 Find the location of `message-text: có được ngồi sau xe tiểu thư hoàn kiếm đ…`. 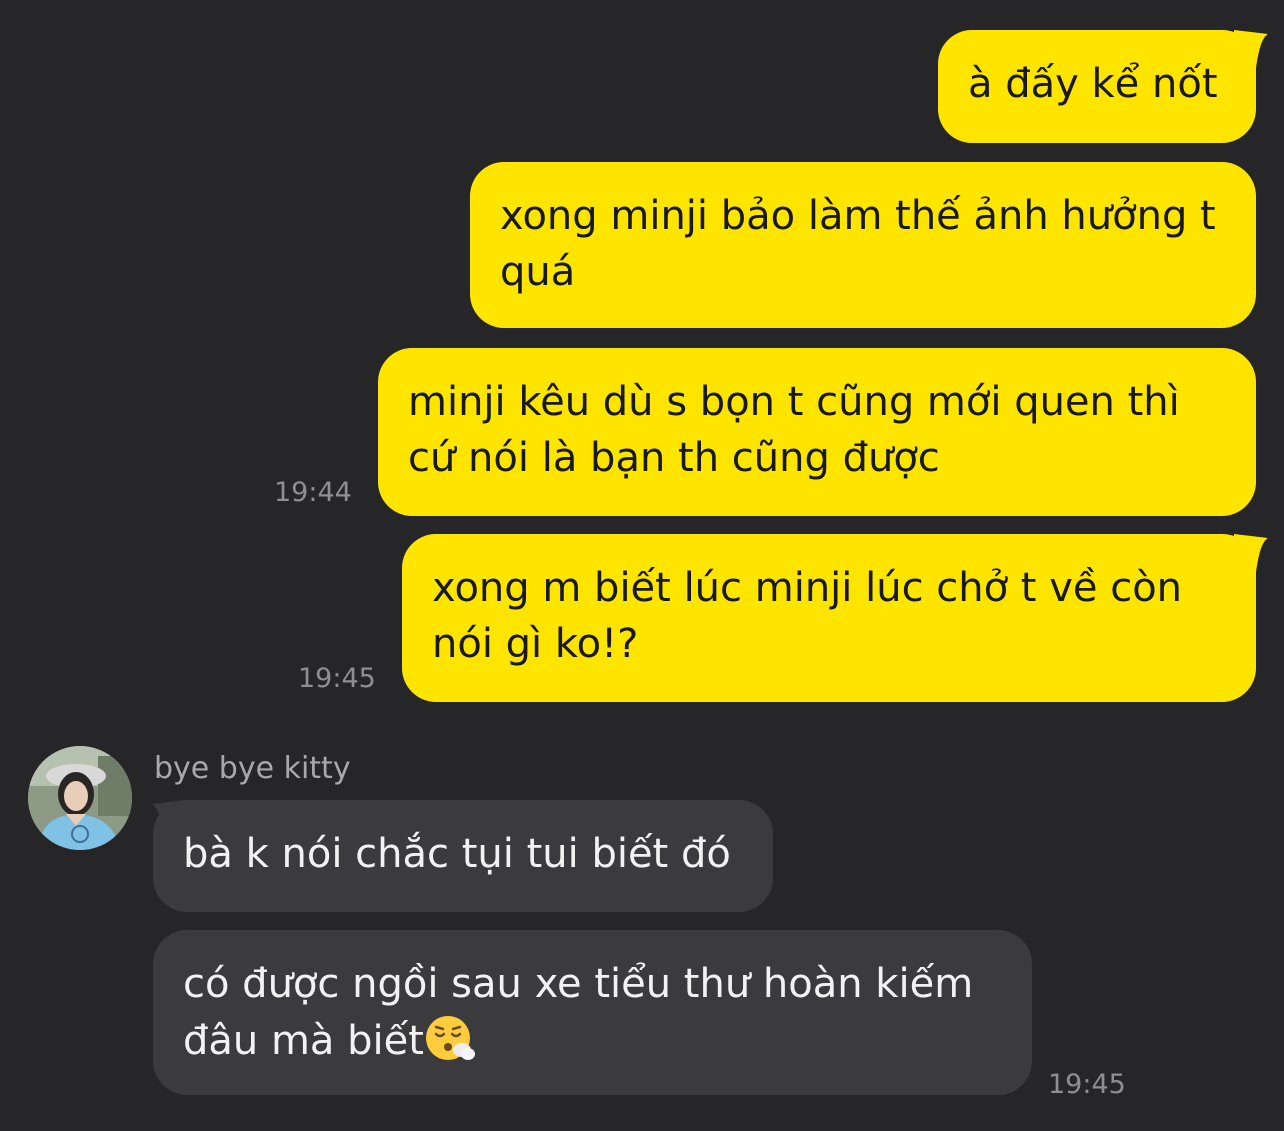

message-text: có được ngồi sau xe tiểu thư hoàn kiếm đ… is located at coordinates (578, 1012).